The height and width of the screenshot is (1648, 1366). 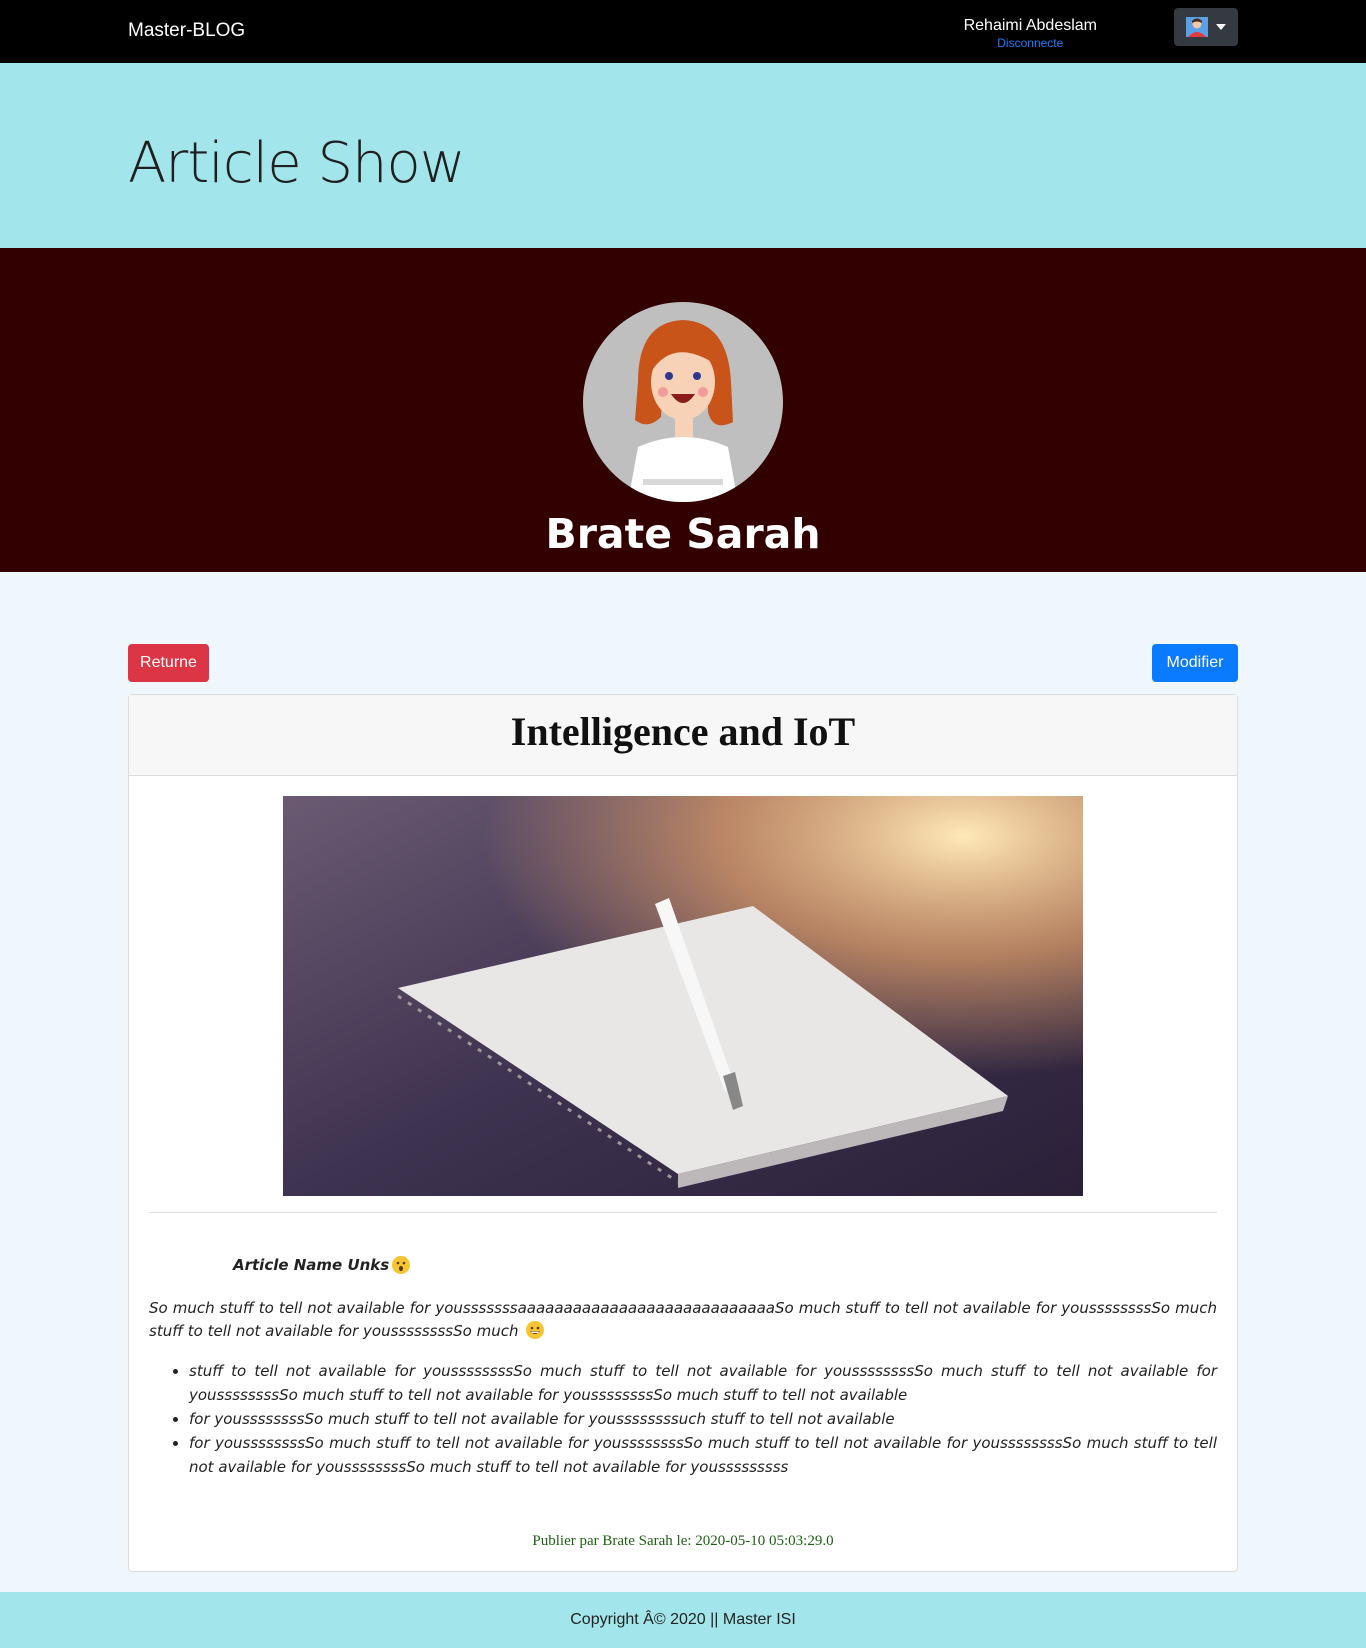 I want to click on author-name: Brate Sarah, so click(x=683, y=534).